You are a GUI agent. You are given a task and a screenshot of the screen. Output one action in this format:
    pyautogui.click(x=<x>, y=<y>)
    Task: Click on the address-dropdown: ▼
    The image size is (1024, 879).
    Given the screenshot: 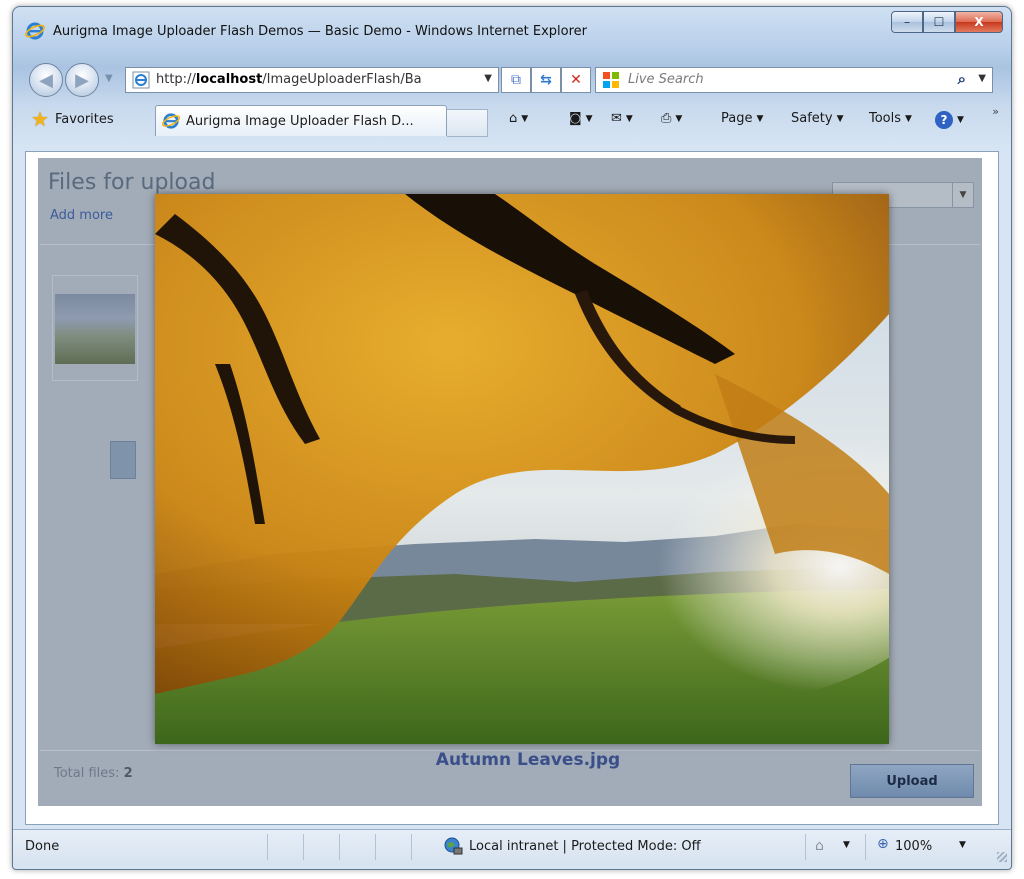 What is the action you would take?
    pyautogui.click(x=488, y=78)
    